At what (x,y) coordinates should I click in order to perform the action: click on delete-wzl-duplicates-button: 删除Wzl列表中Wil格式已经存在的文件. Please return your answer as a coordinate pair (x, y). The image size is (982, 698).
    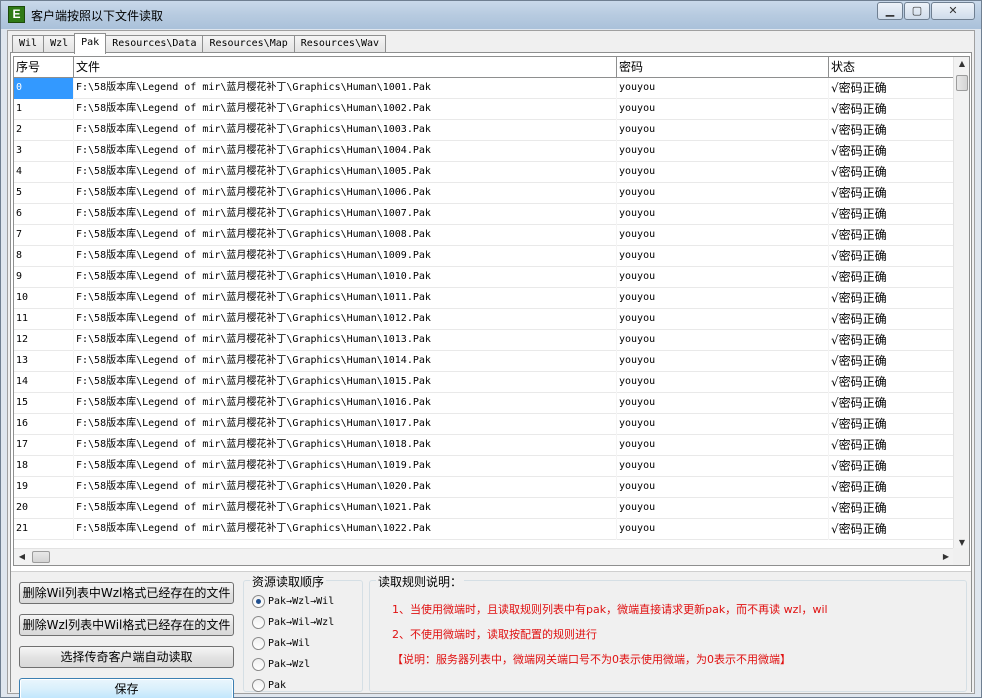
    Looking at the image, I should click on (126, 625).